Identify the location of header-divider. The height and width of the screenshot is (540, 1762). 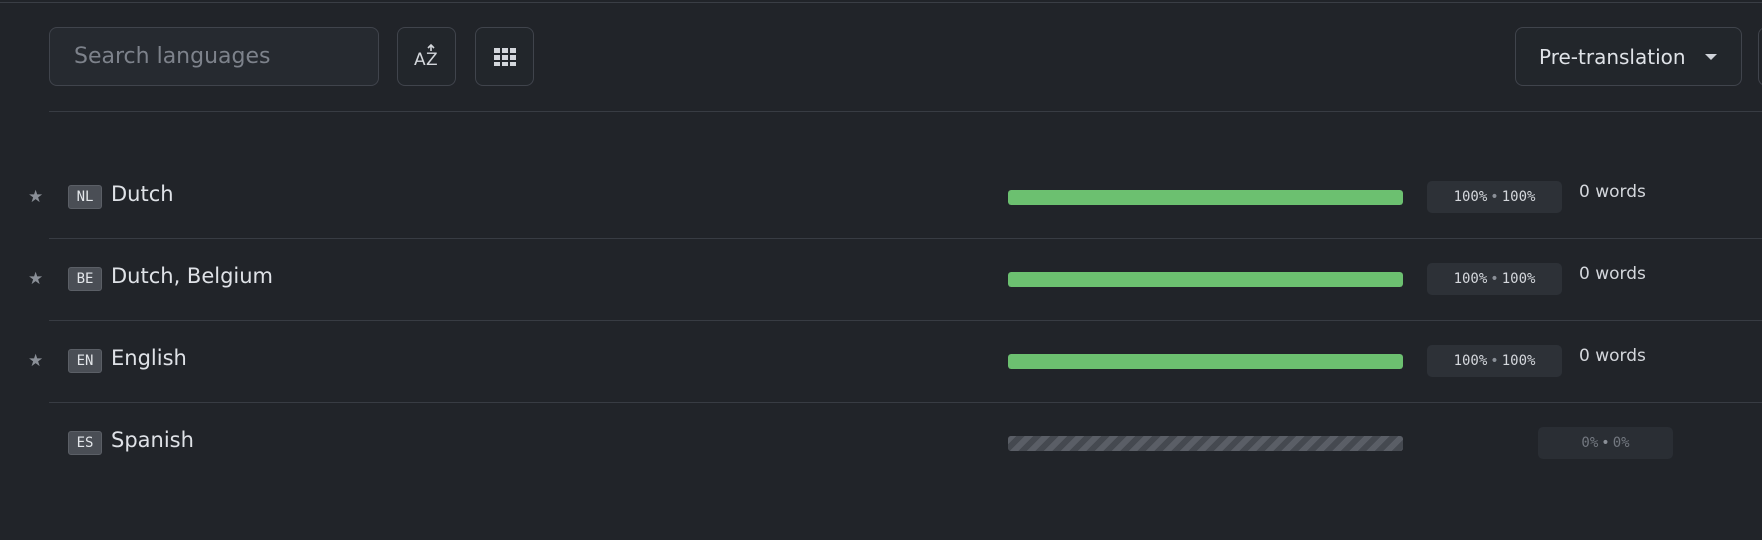
(905, 111).